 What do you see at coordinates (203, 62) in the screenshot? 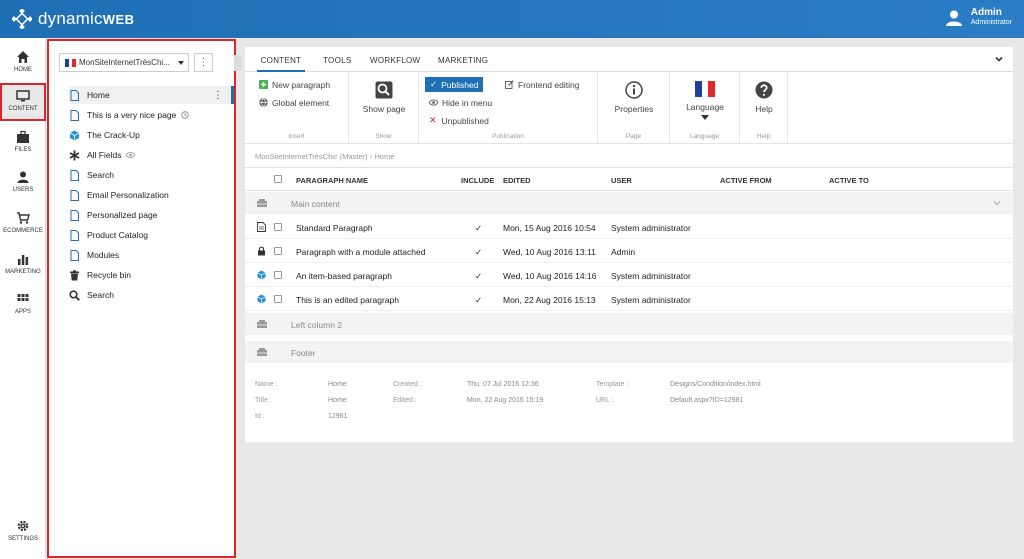
I see `site-more-button: ⋮` at bounding box center [203, 62].